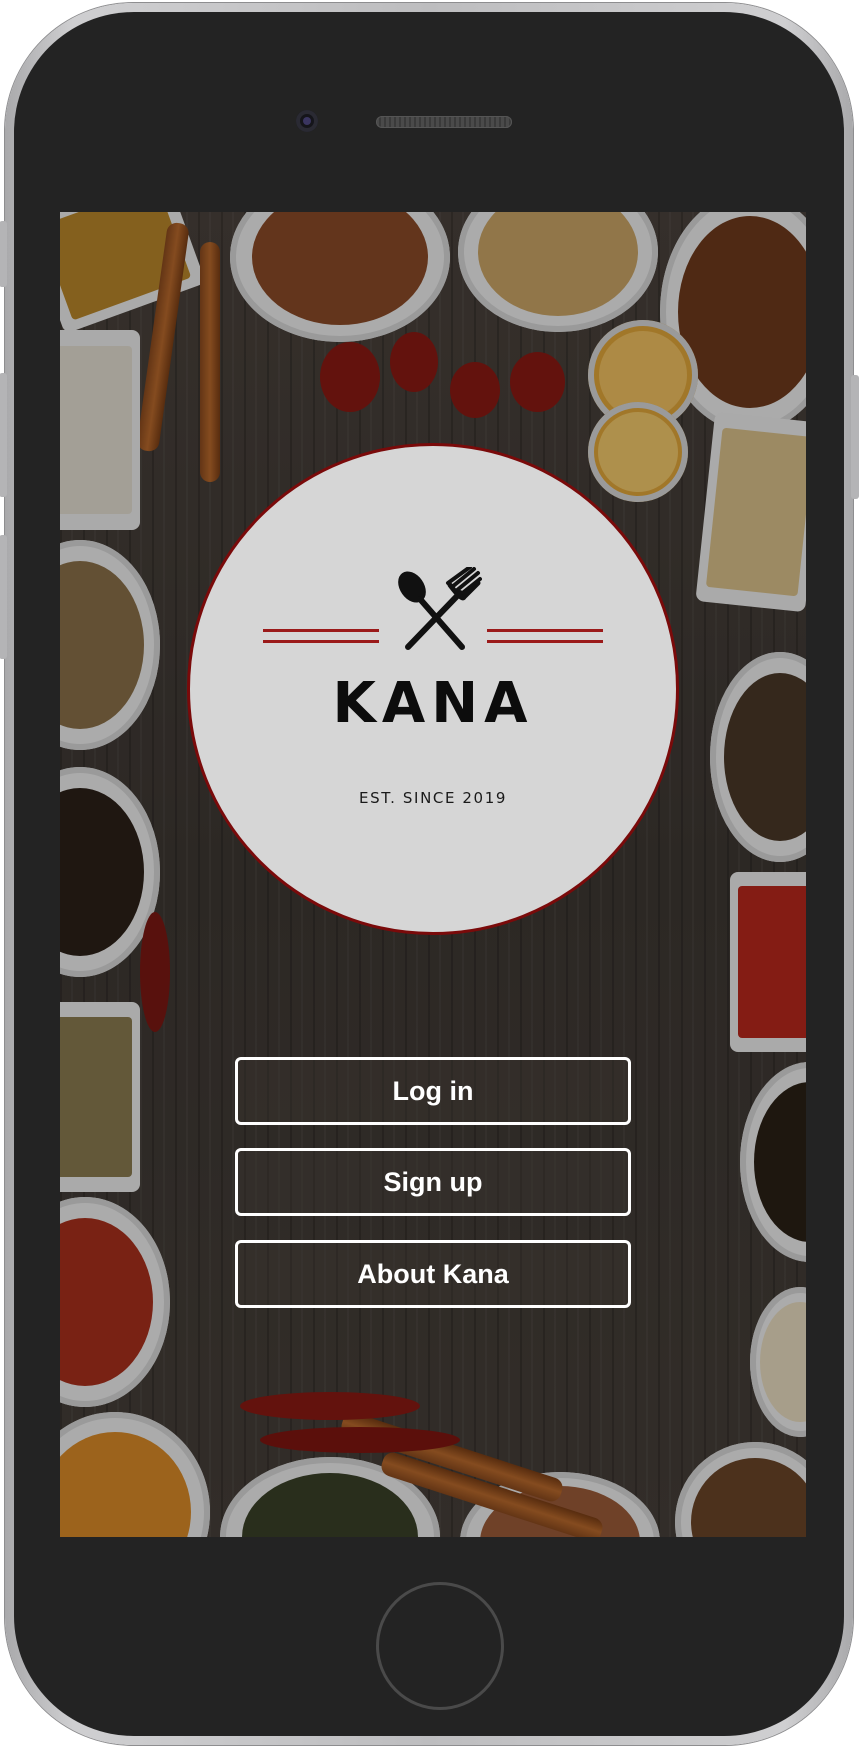 The height and width of the screenshot is (1754, 862). I want to click on login-button: Log in, so click(433, 1091).